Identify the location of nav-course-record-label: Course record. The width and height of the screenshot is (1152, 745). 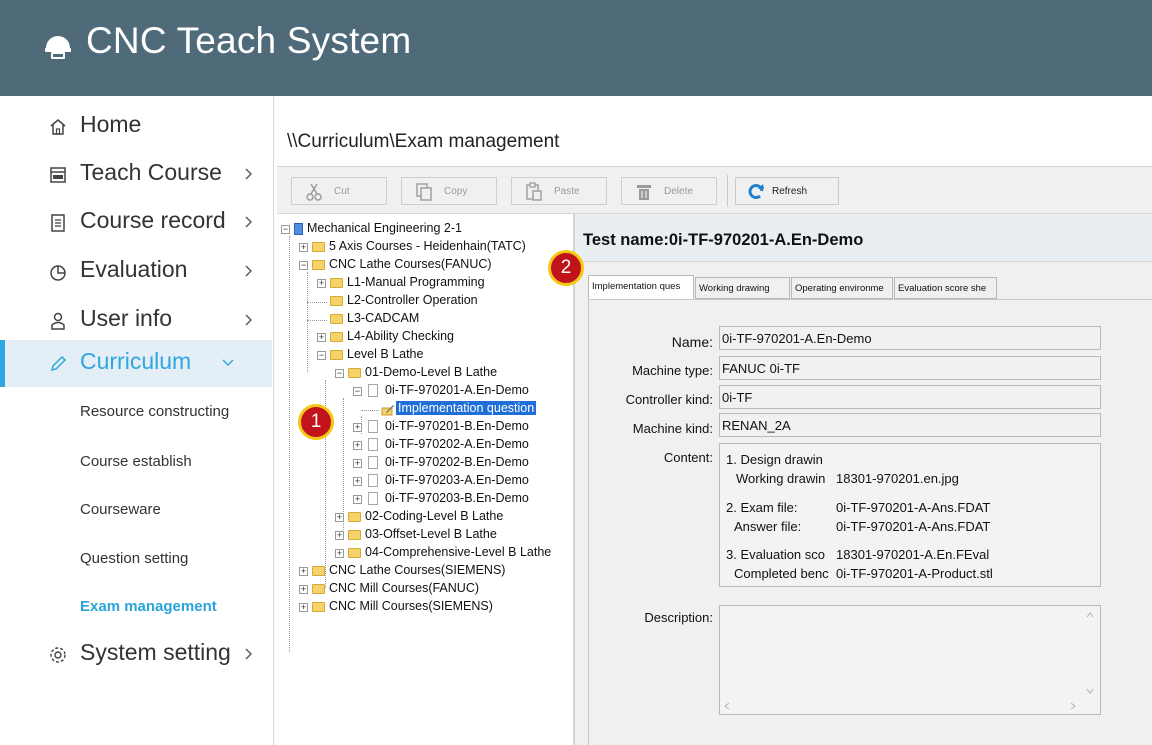
(153, 220).